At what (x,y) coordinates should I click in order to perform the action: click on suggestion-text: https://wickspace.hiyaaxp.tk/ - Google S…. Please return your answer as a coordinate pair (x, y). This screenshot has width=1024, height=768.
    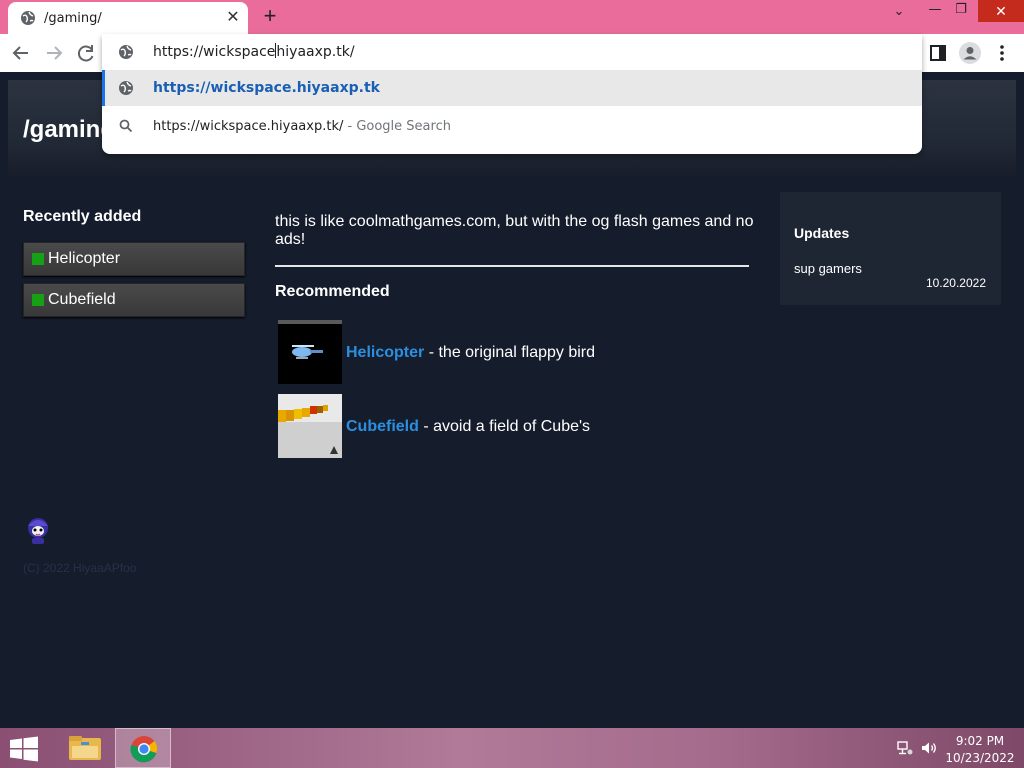
    Looking at the image, I should click on (302, 126).